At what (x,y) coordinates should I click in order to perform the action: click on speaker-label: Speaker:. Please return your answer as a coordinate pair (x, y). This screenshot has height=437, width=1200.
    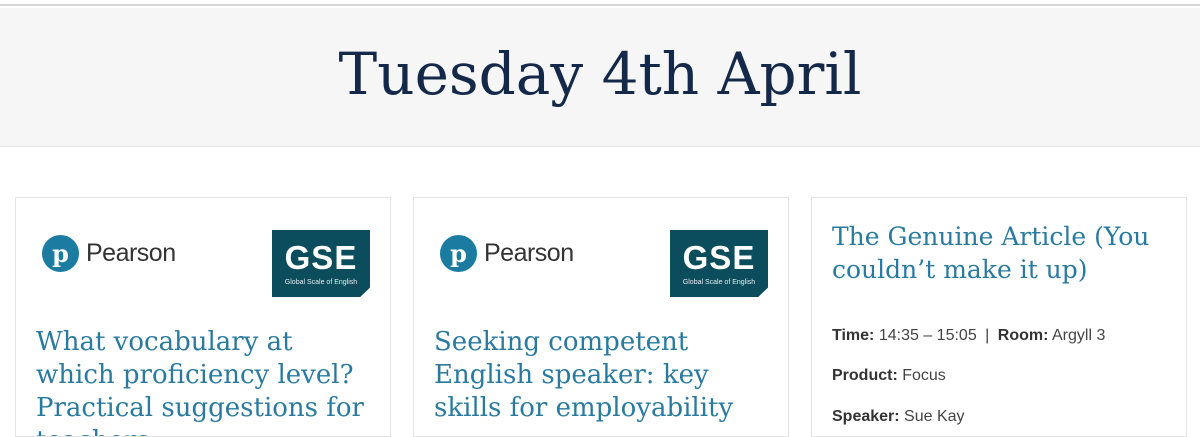
    Looking at the image, I should click on (866, 416).